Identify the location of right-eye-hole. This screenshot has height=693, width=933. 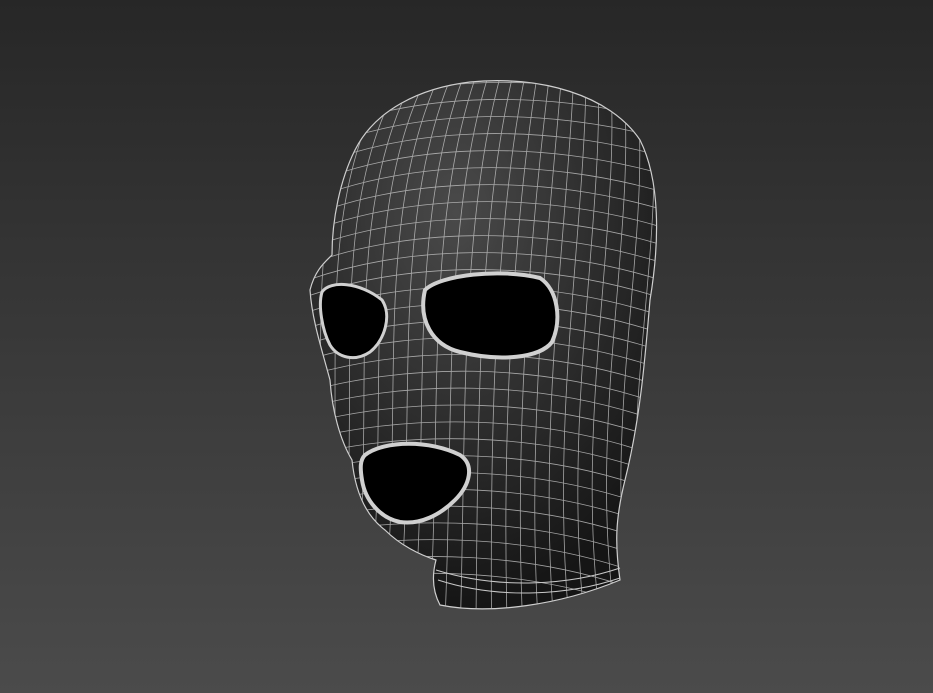
(490, 315).